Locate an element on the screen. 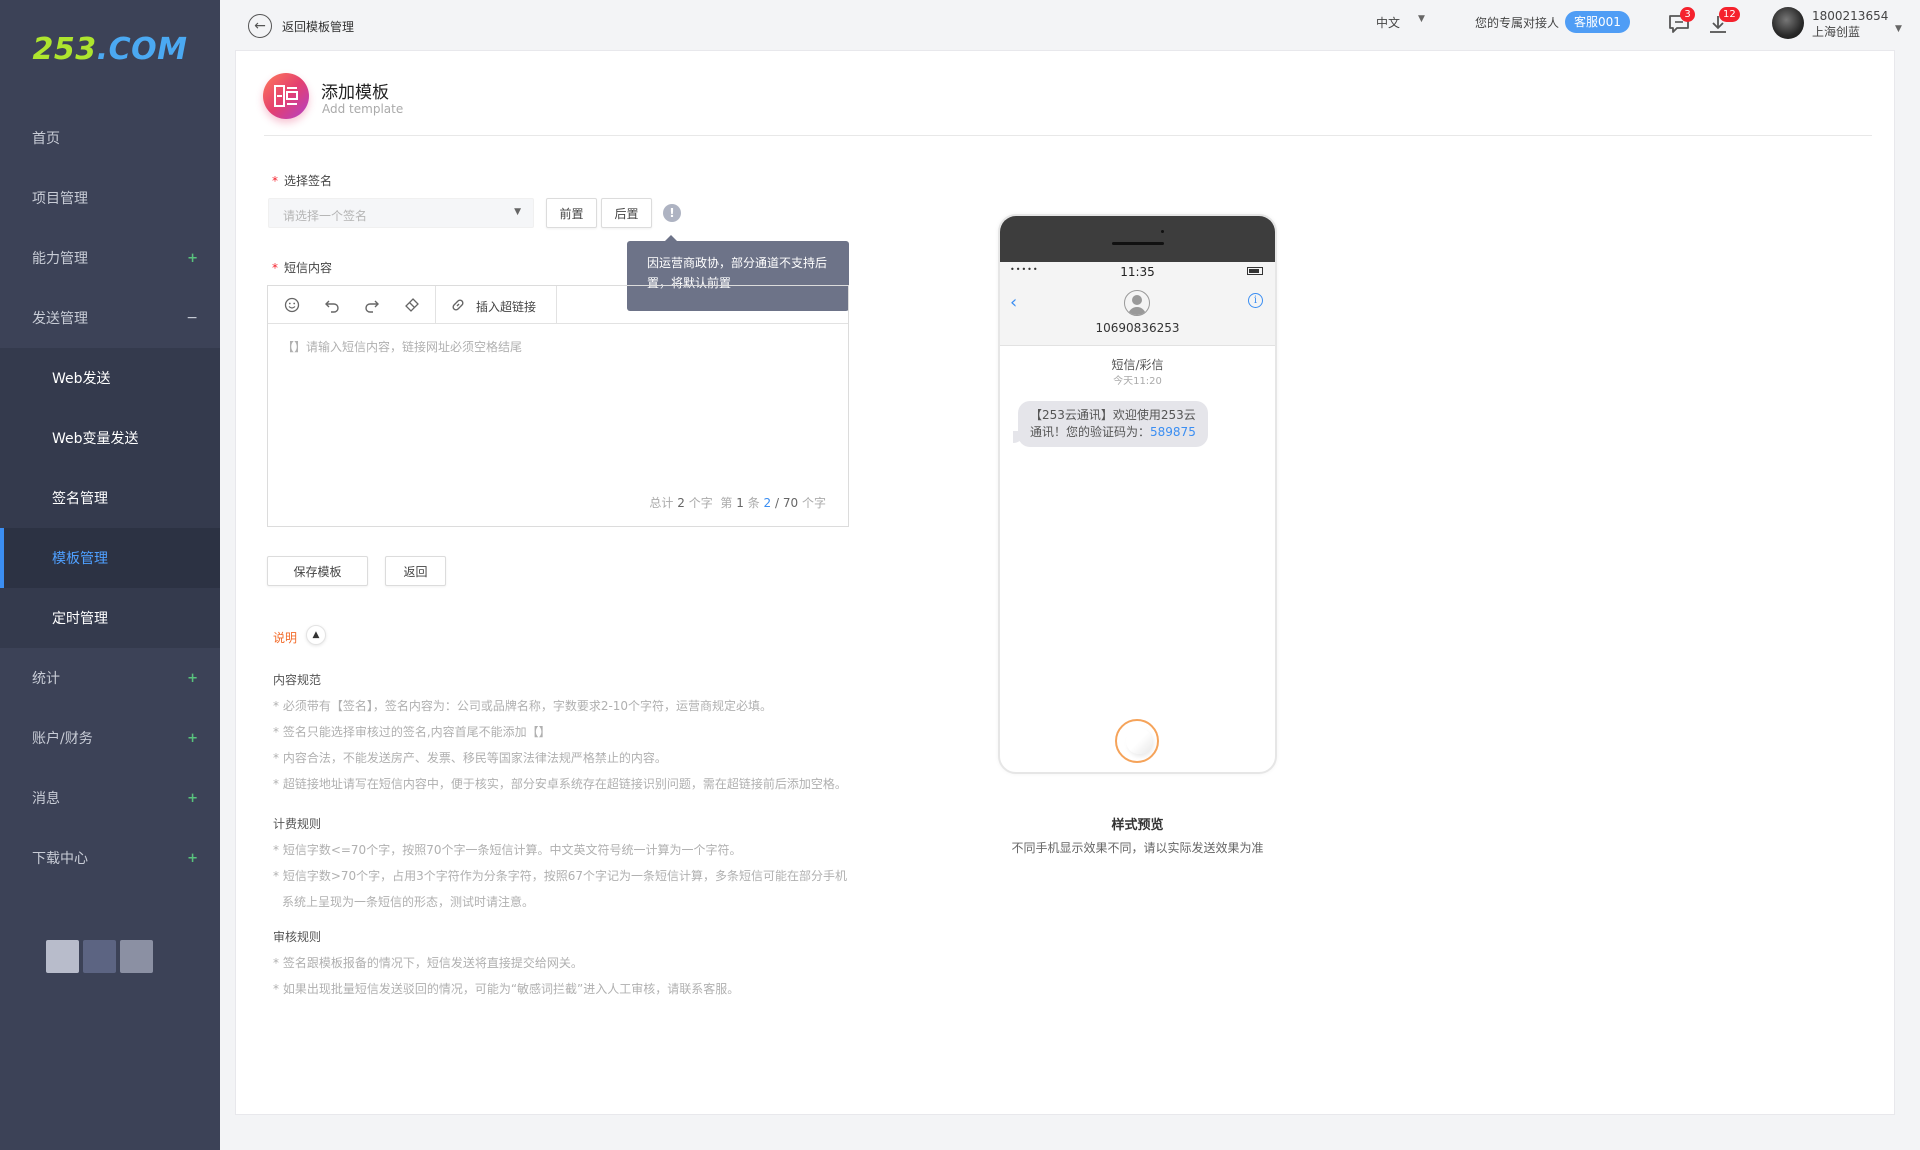 Image resolution: width=1920 pixels, height=1150 pixels. sidebar-item-label: 项目管理 is located at coordinates (60, 199).